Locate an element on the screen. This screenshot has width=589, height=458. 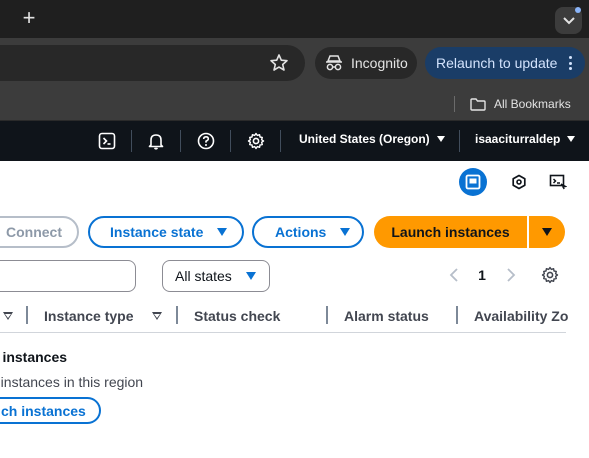
connect-button: Connect is located at coordinates (39, 232).